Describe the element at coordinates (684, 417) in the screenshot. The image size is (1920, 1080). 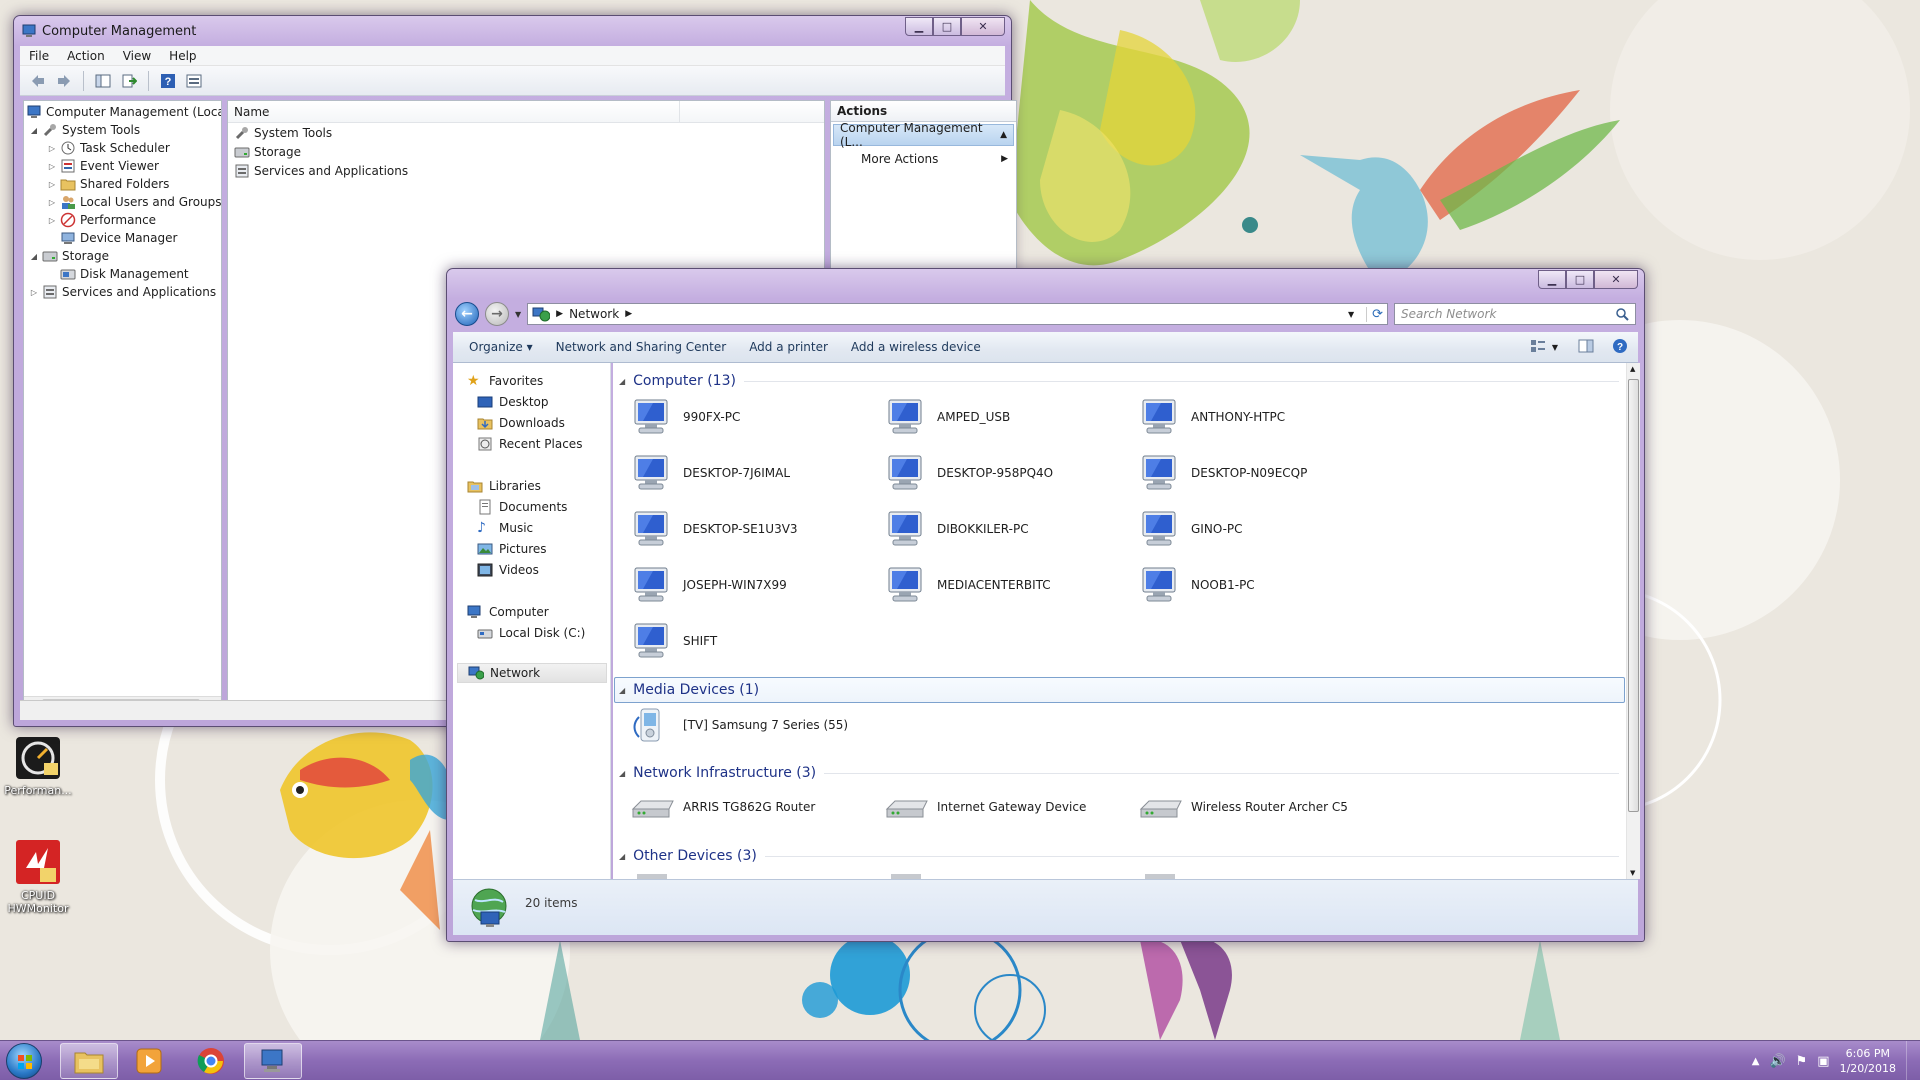
I see `computer-item: 990FX-PC` at that location.